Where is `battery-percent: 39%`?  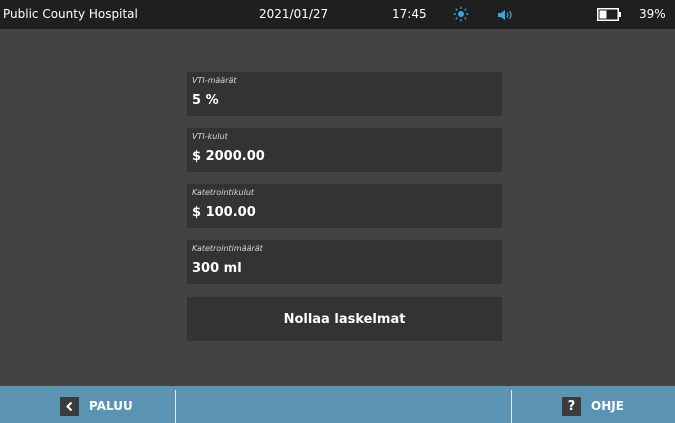
battery-percent: 39% is located at coordinates (652, 14).